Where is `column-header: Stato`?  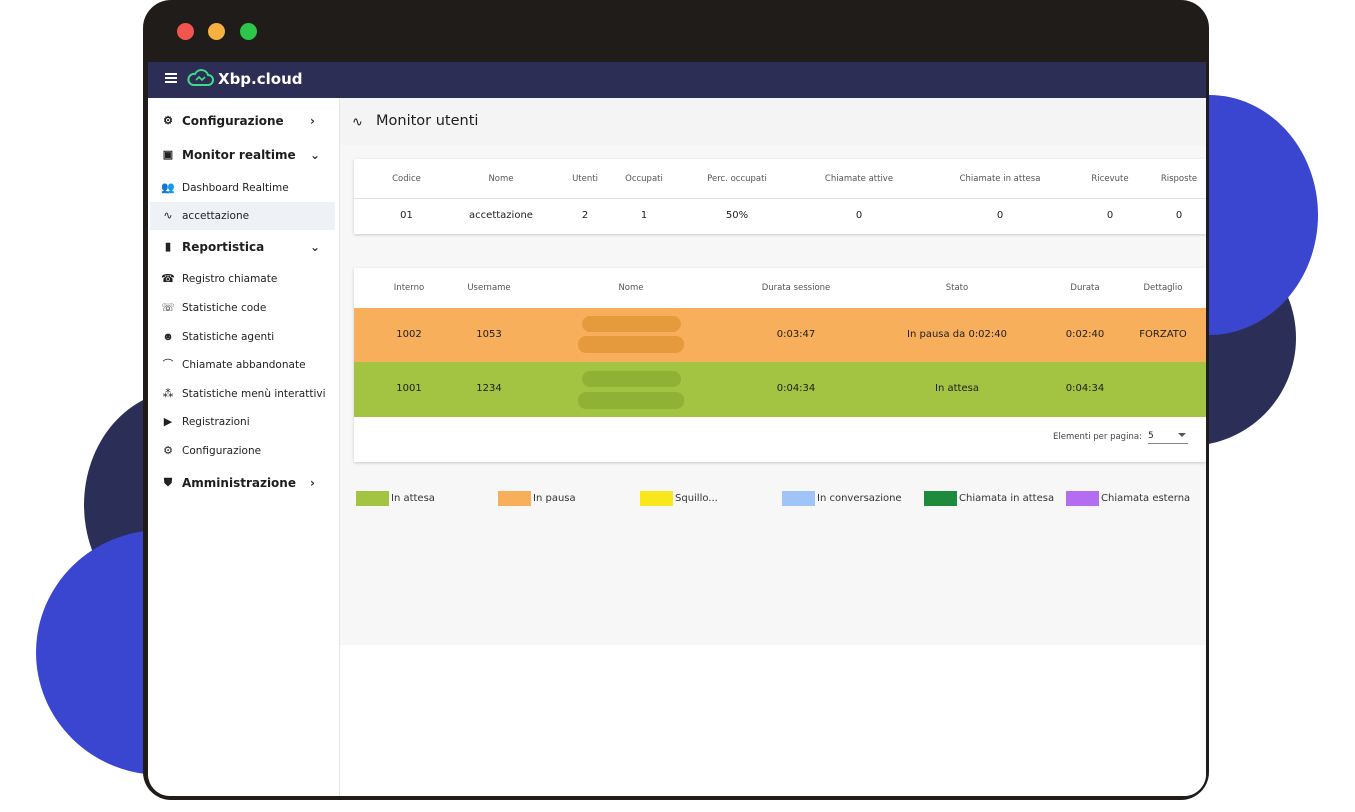
column-header: Stato is located at coordinates (957, 288).